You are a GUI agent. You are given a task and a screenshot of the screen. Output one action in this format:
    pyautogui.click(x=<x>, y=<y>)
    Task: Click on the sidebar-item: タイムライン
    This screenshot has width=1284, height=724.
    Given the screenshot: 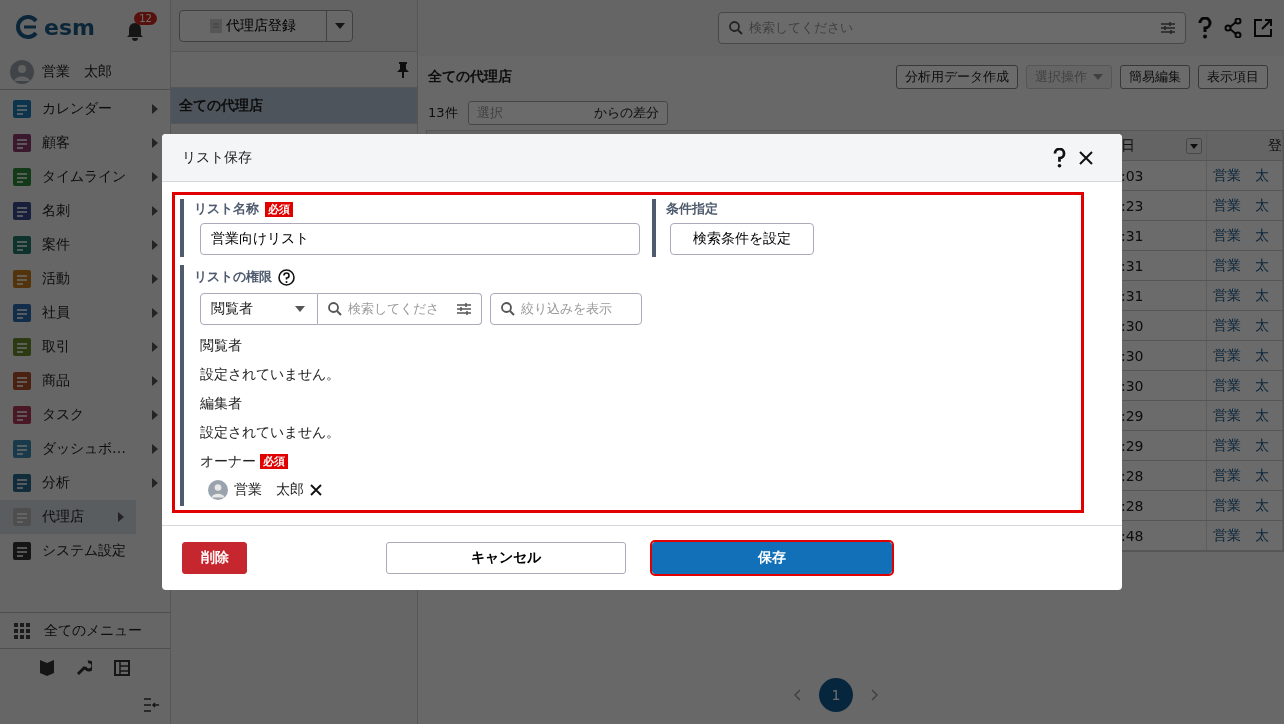 What is the action you would take?
    pyautogui.click(x=85, y=177)
    